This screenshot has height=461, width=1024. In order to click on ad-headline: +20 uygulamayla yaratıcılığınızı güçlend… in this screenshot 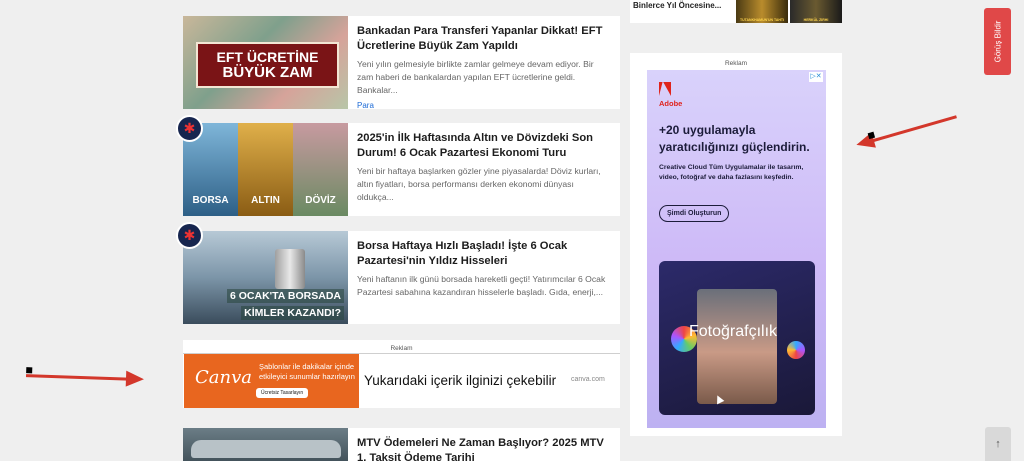, I will do `click(734, 138)`.